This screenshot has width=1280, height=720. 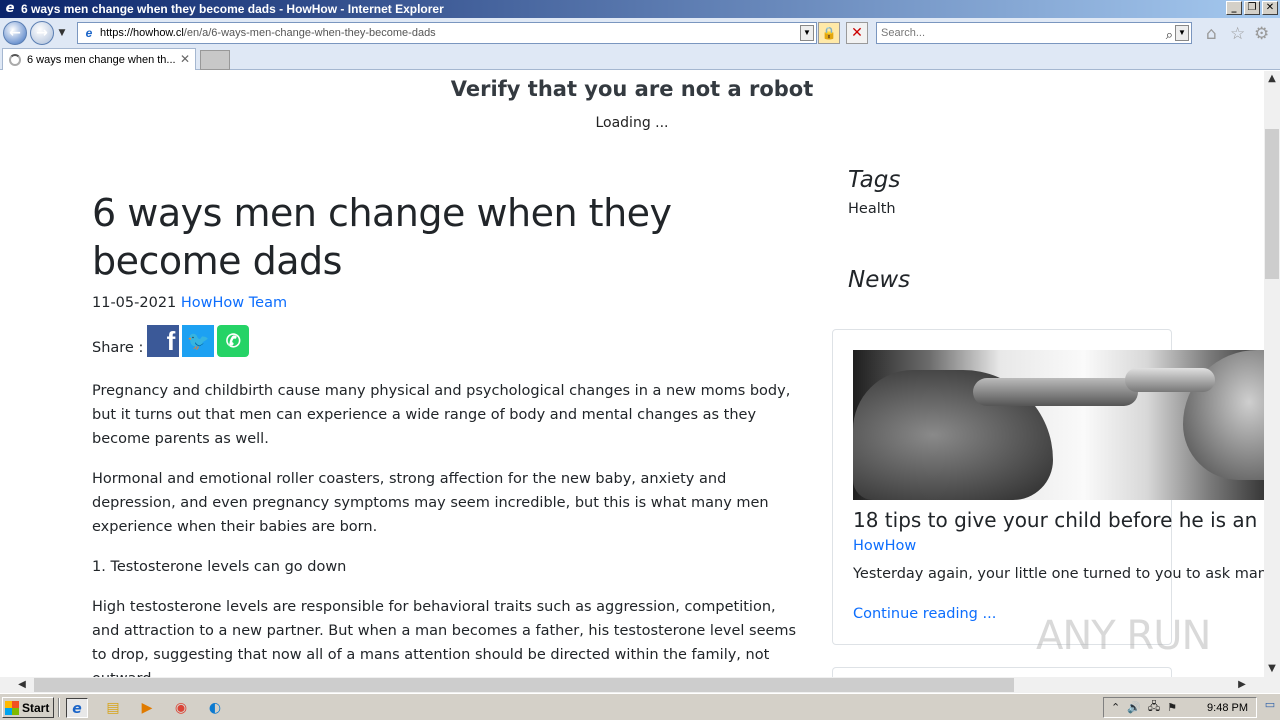 What do you see at coordinates (233, 341) in the screenshot?
I see `whatsapp-share-icon: ✆` at bounding box center [233, 341].